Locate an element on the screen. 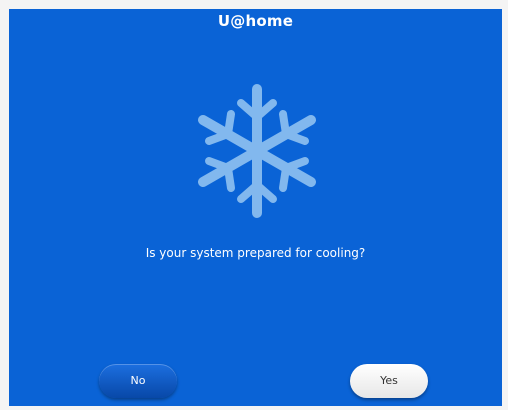 The width and height of the screenshot is (508, 410). snowflake-icon is located at coordinates (257, 151).